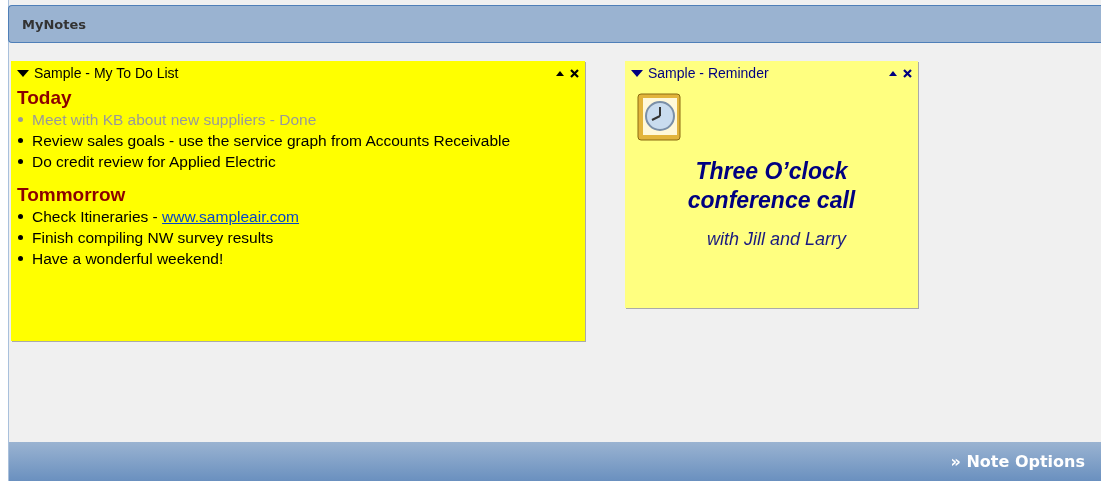  What do you see at coordinates (128, 259) in the screenshot?
I see `task-text: Have a wonderful weekend!` at bounding box center [128, 259].